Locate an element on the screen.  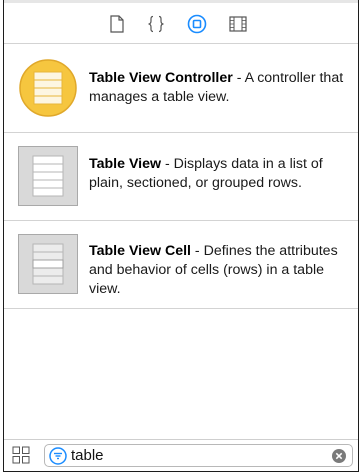
table-view-controller-icon is located at coordinates (48, 88).